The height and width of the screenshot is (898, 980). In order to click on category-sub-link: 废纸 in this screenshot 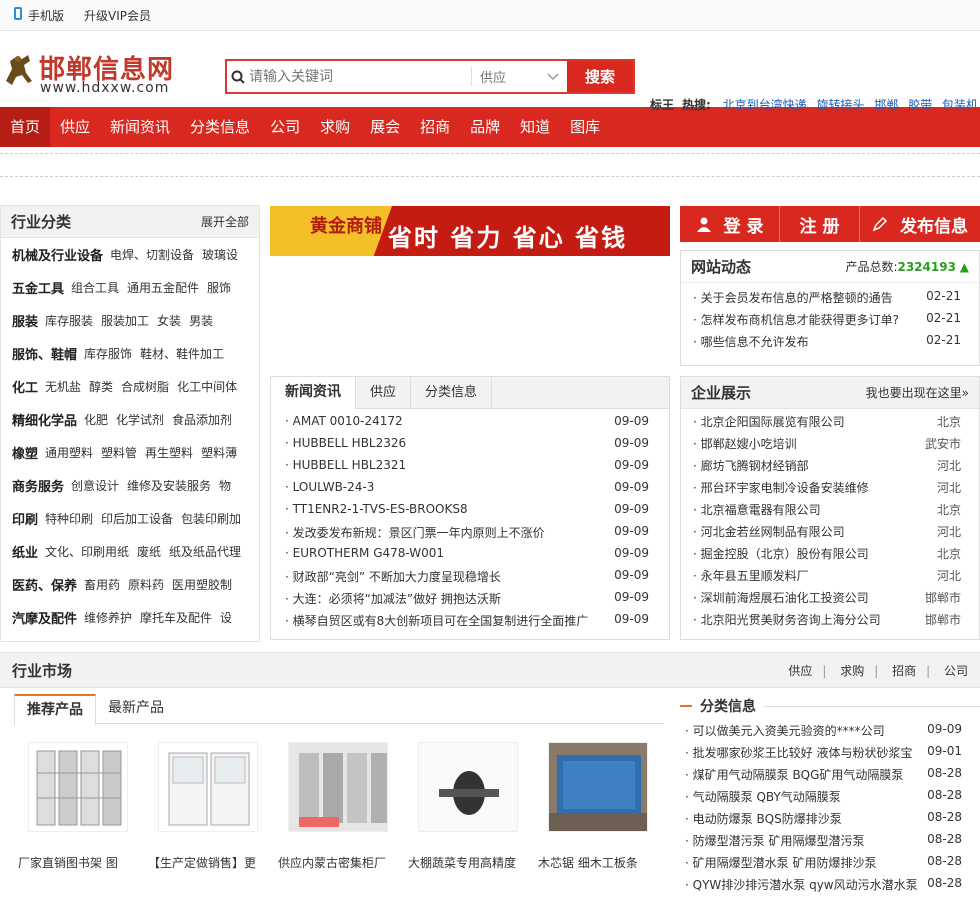, I will do `click(149, 551)`.